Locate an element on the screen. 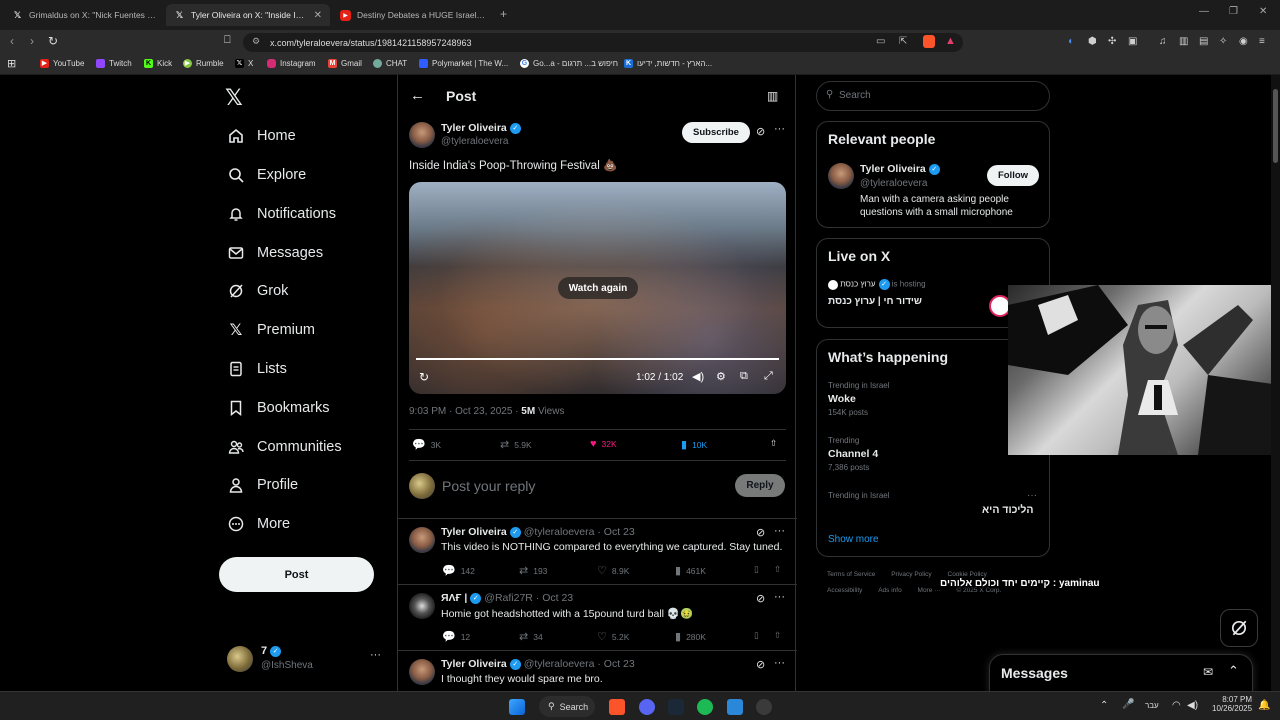 The image size is (1280, 720). show-more-link: Show more is located at coordinates (853, 539).